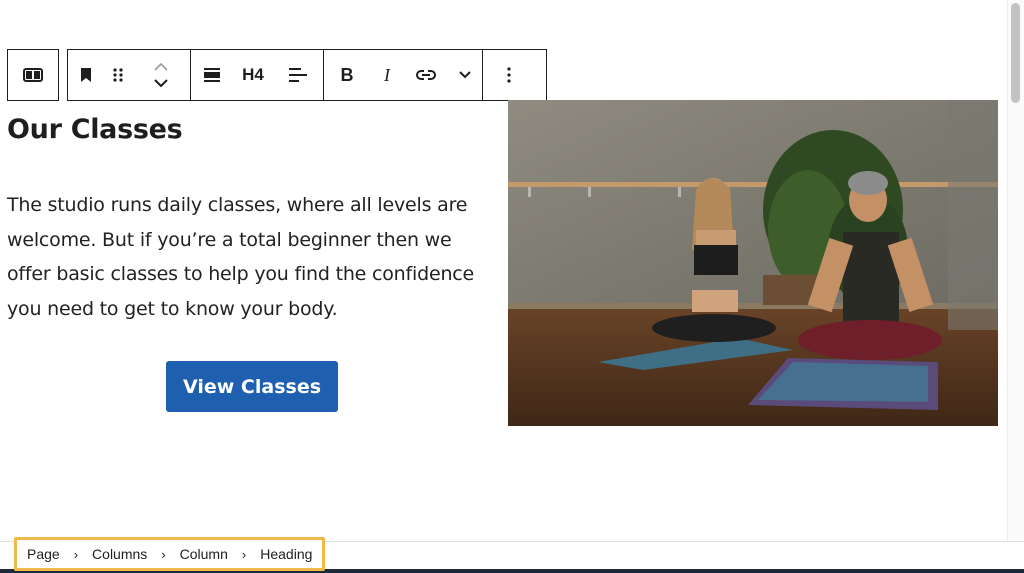 This screenshot has height=573, width=1024. Describe the element at coordinates (170, 554) in the screenshot. I see `block-breadcrumb: Page › Columns › Column › Heading` at that location.